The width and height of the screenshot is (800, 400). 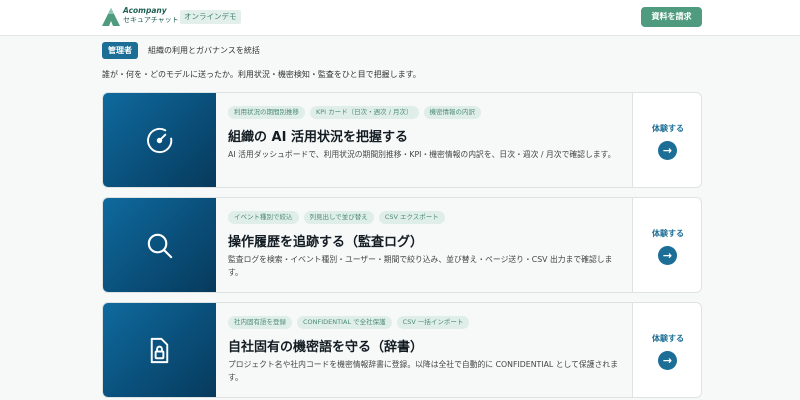 I want to click on tag-list: イベント種別で絞込 列見出しで並び替え CSV エクスポート, so click(x=336, y=217).